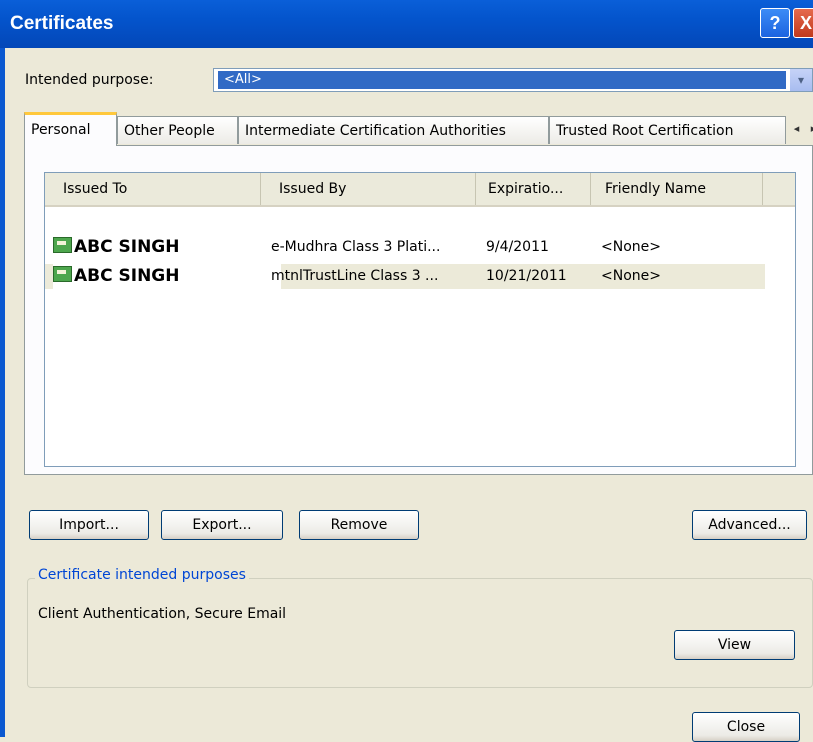 The width and height of the screenshot is (813, 742). I want to click on column-issued-by: Issued By, so click(368, 189).